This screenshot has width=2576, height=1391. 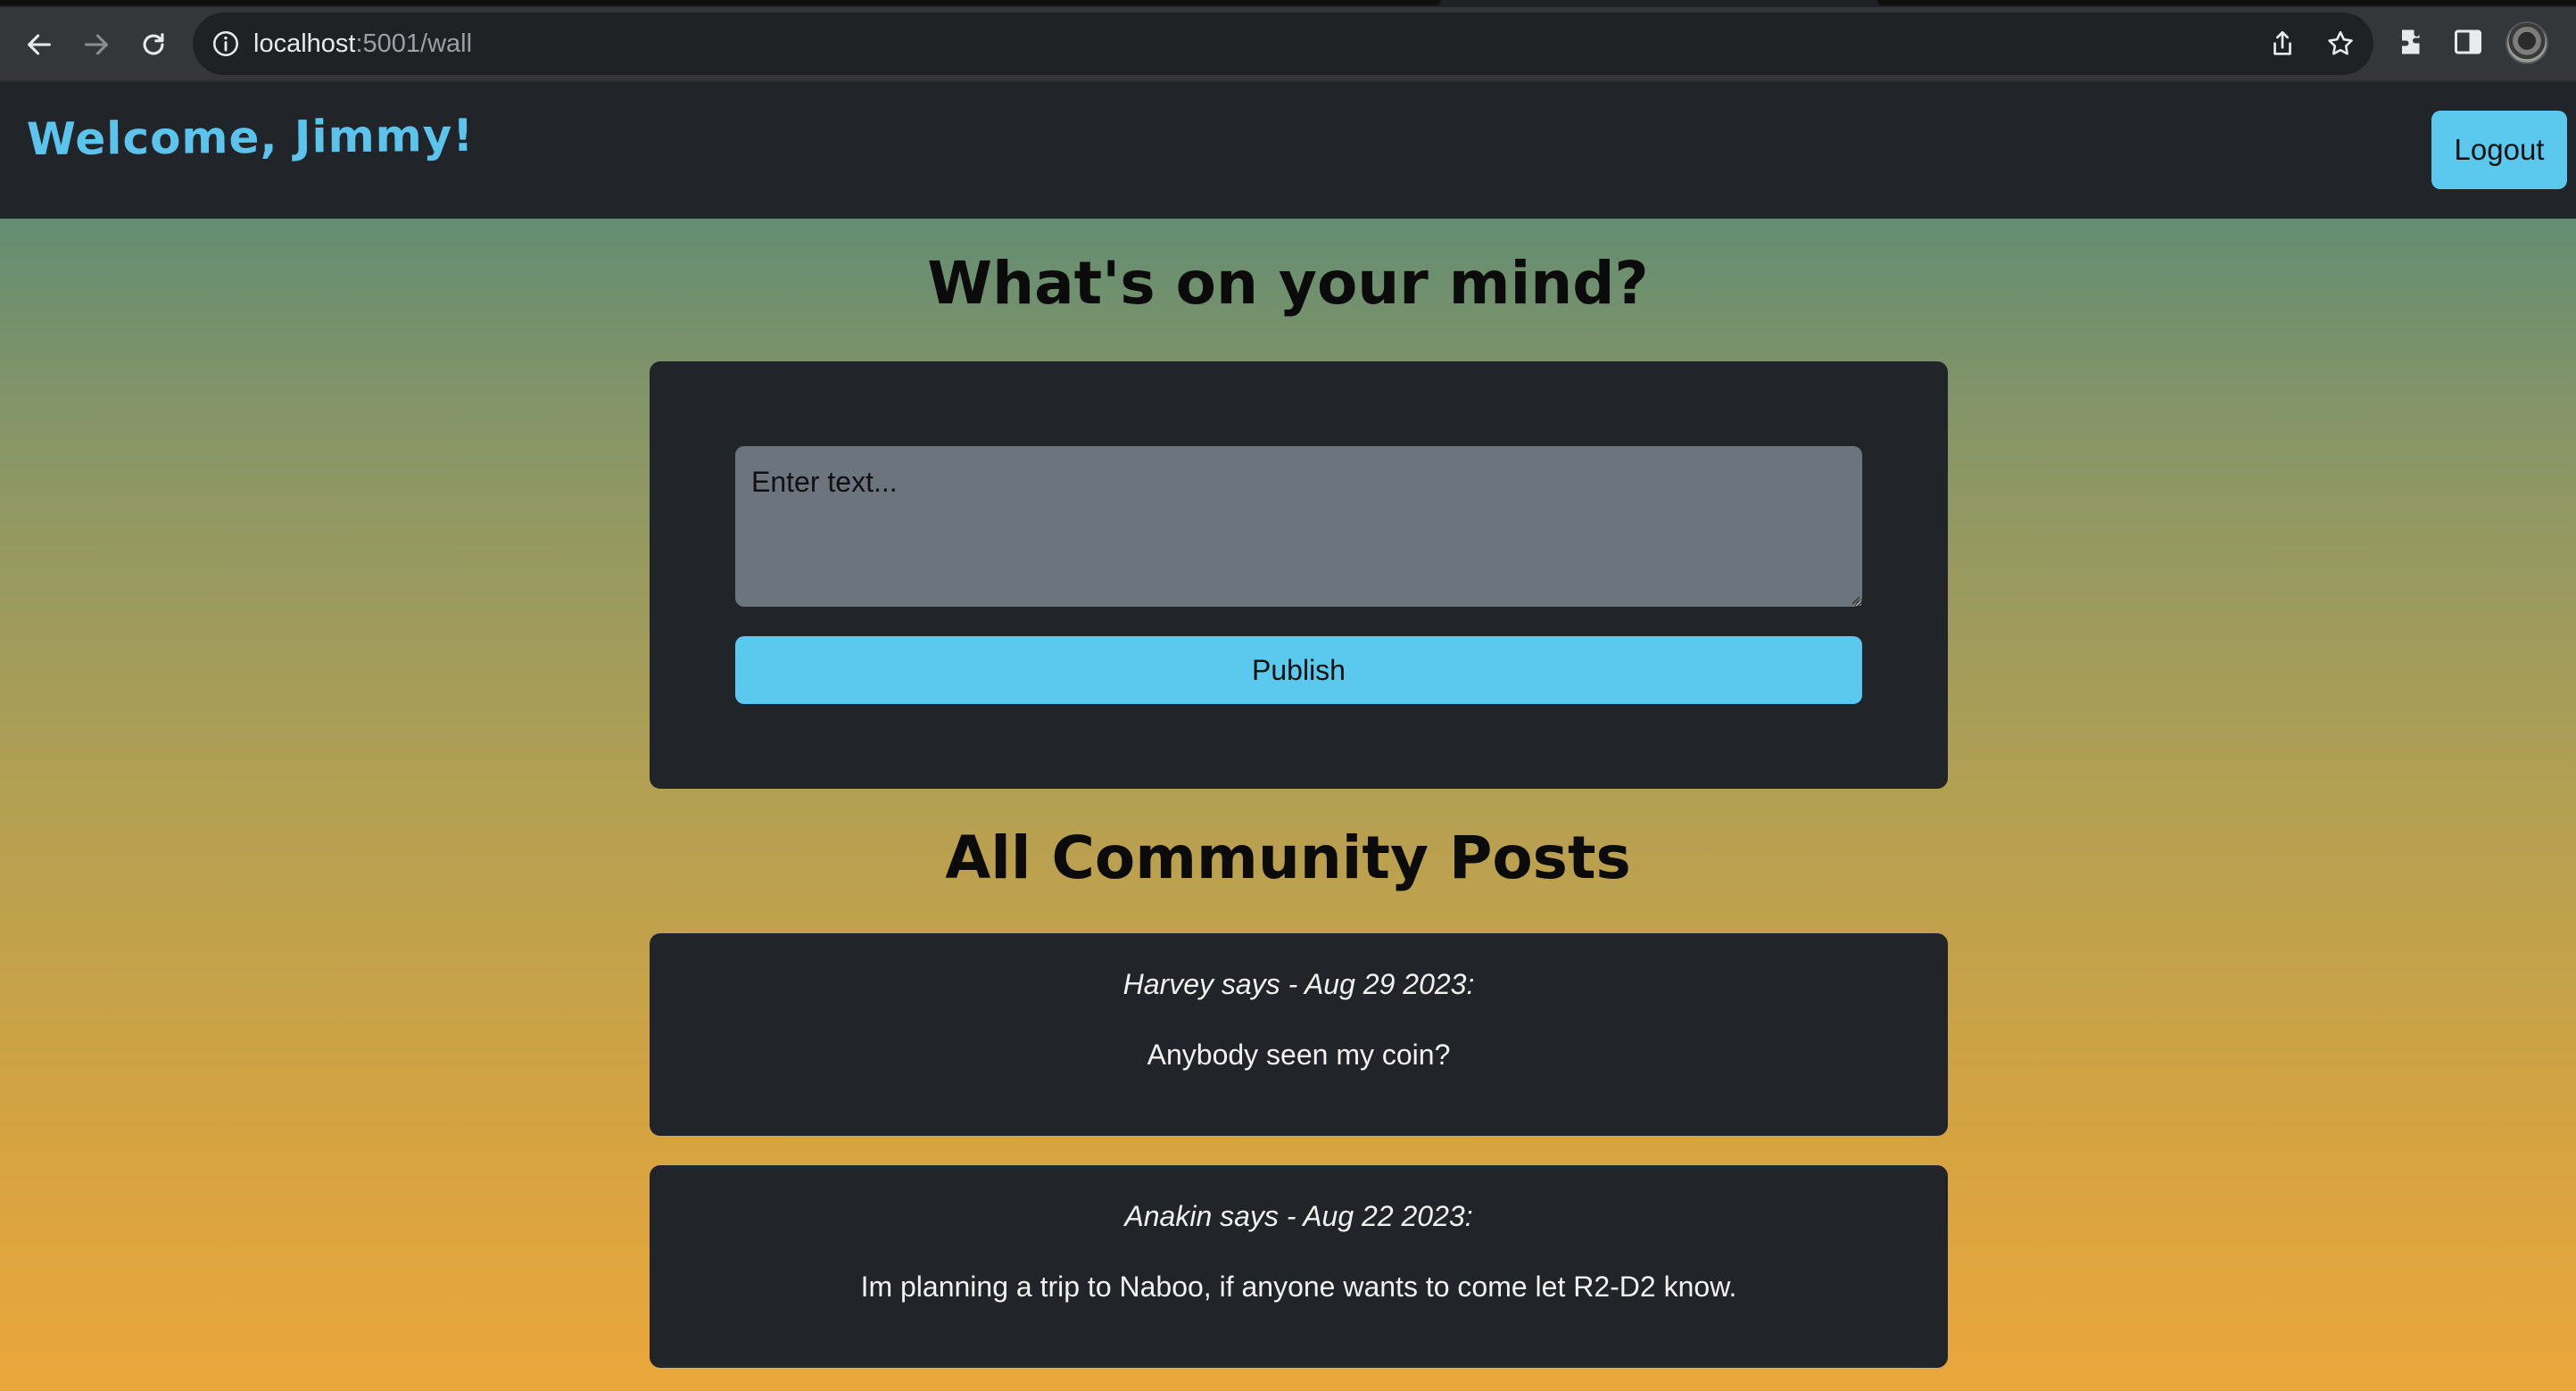 What do you see at coordinates (1299, 1055) in the screenshot?
I see `post-body: Anybody seen my coin?` at bounding box center [1299, 1055].